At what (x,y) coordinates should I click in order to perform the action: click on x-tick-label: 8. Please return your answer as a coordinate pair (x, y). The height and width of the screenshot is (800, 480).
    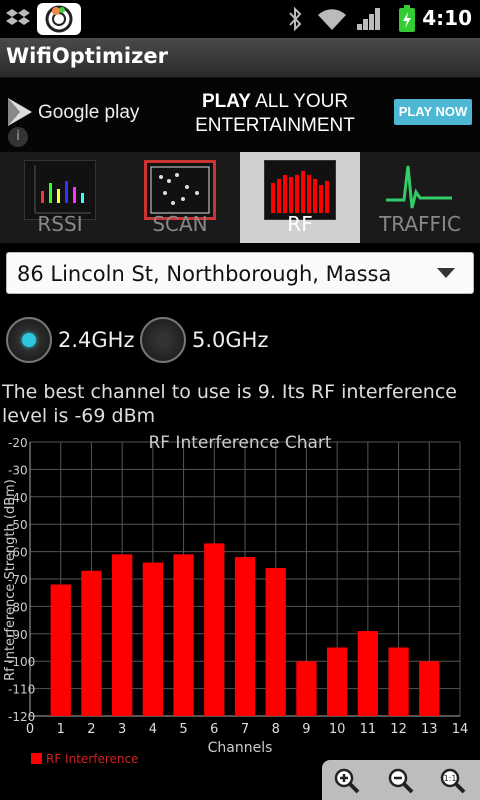
    Looking at the image, I should click on (276, 729).